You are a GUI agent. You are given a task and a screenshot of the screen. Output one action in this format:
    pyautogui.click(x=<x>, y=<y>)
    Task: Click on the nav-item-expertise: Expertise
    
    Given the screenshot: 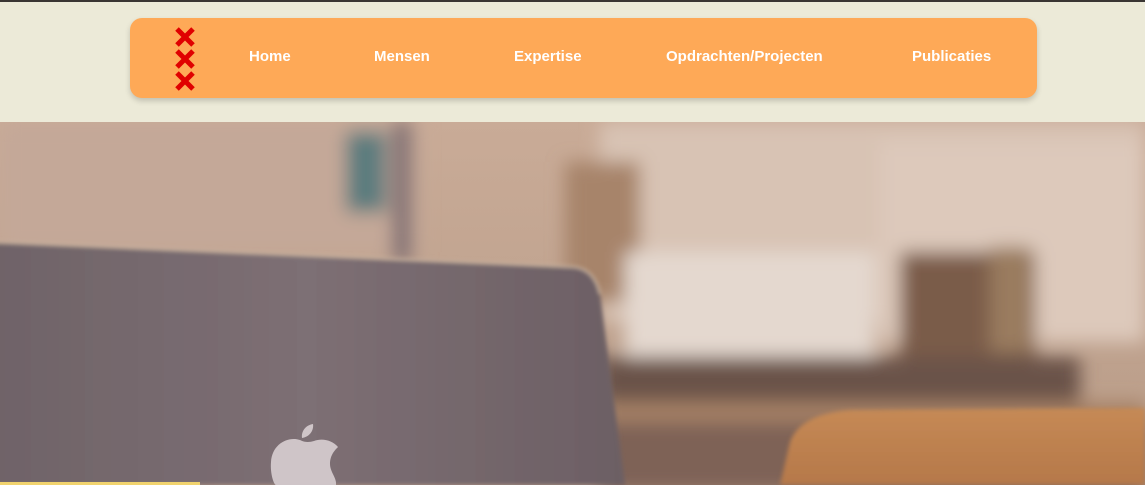 What is the action you would take?
    pyautogui.click(x=548, y=57)
    